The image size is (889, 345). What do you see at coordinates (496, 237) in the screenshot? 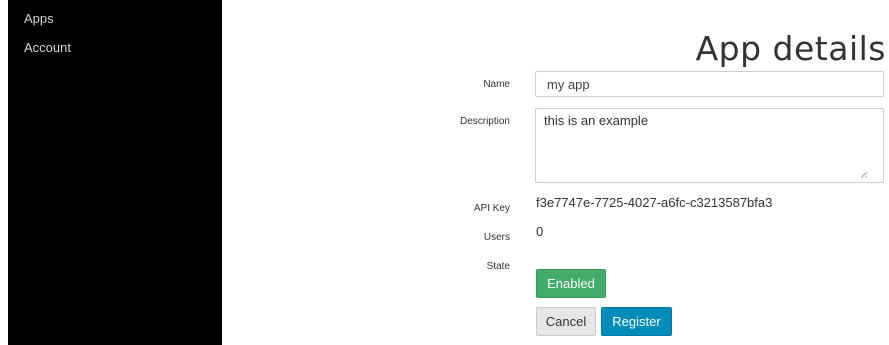
I see `users-label: Users` at bounding box center [496, 237].